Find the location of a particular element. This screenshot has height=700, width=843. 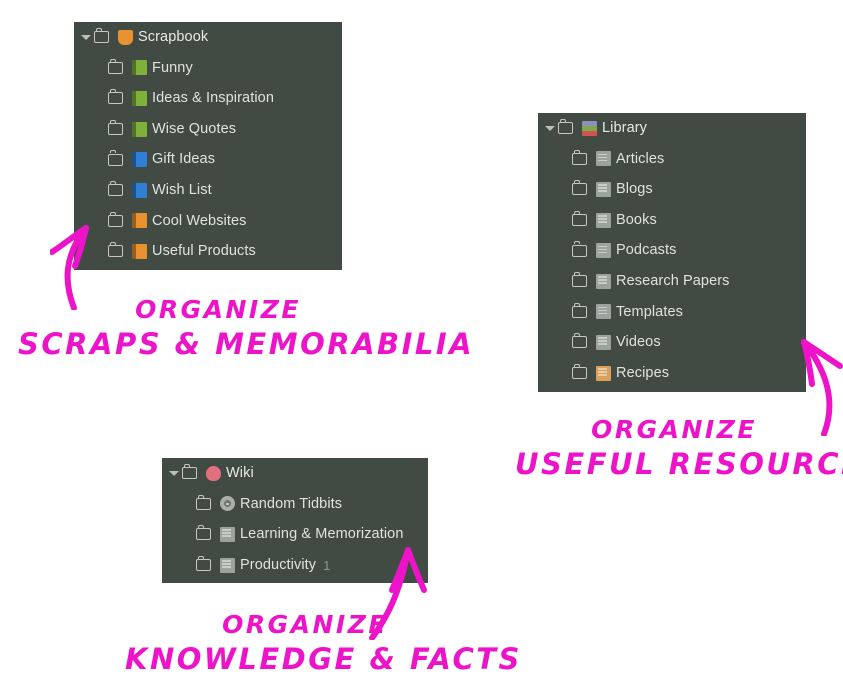

tree-item-gift-ideas: Gift Ideas is located at coordinates (208, 159).